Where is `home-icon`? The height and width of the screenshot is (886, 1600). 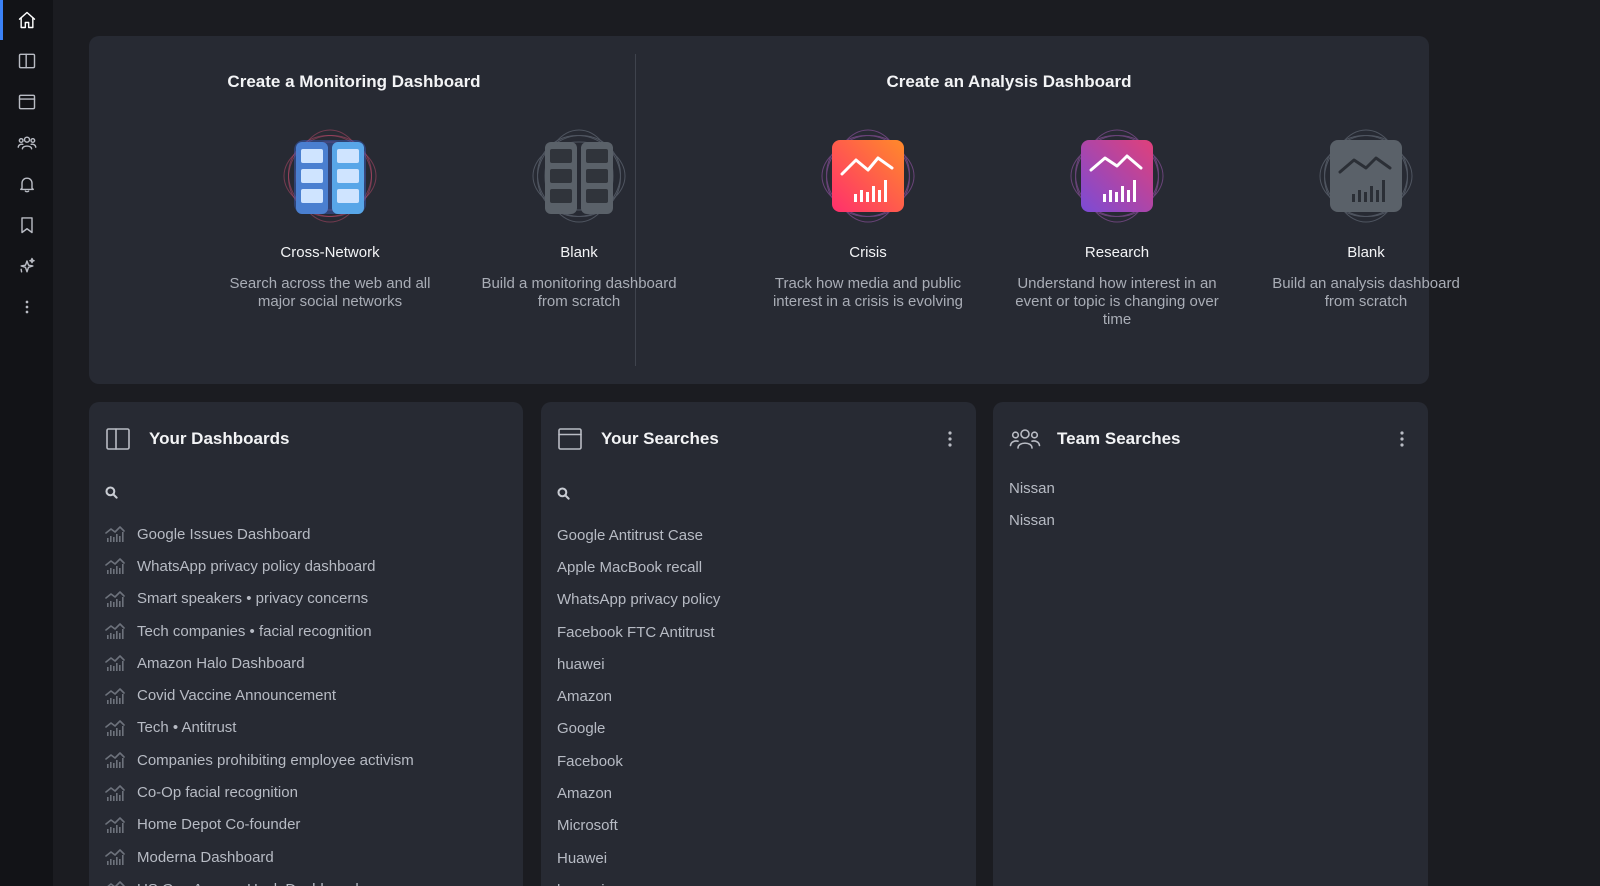 home-icon is located at coordinates (26, 20).